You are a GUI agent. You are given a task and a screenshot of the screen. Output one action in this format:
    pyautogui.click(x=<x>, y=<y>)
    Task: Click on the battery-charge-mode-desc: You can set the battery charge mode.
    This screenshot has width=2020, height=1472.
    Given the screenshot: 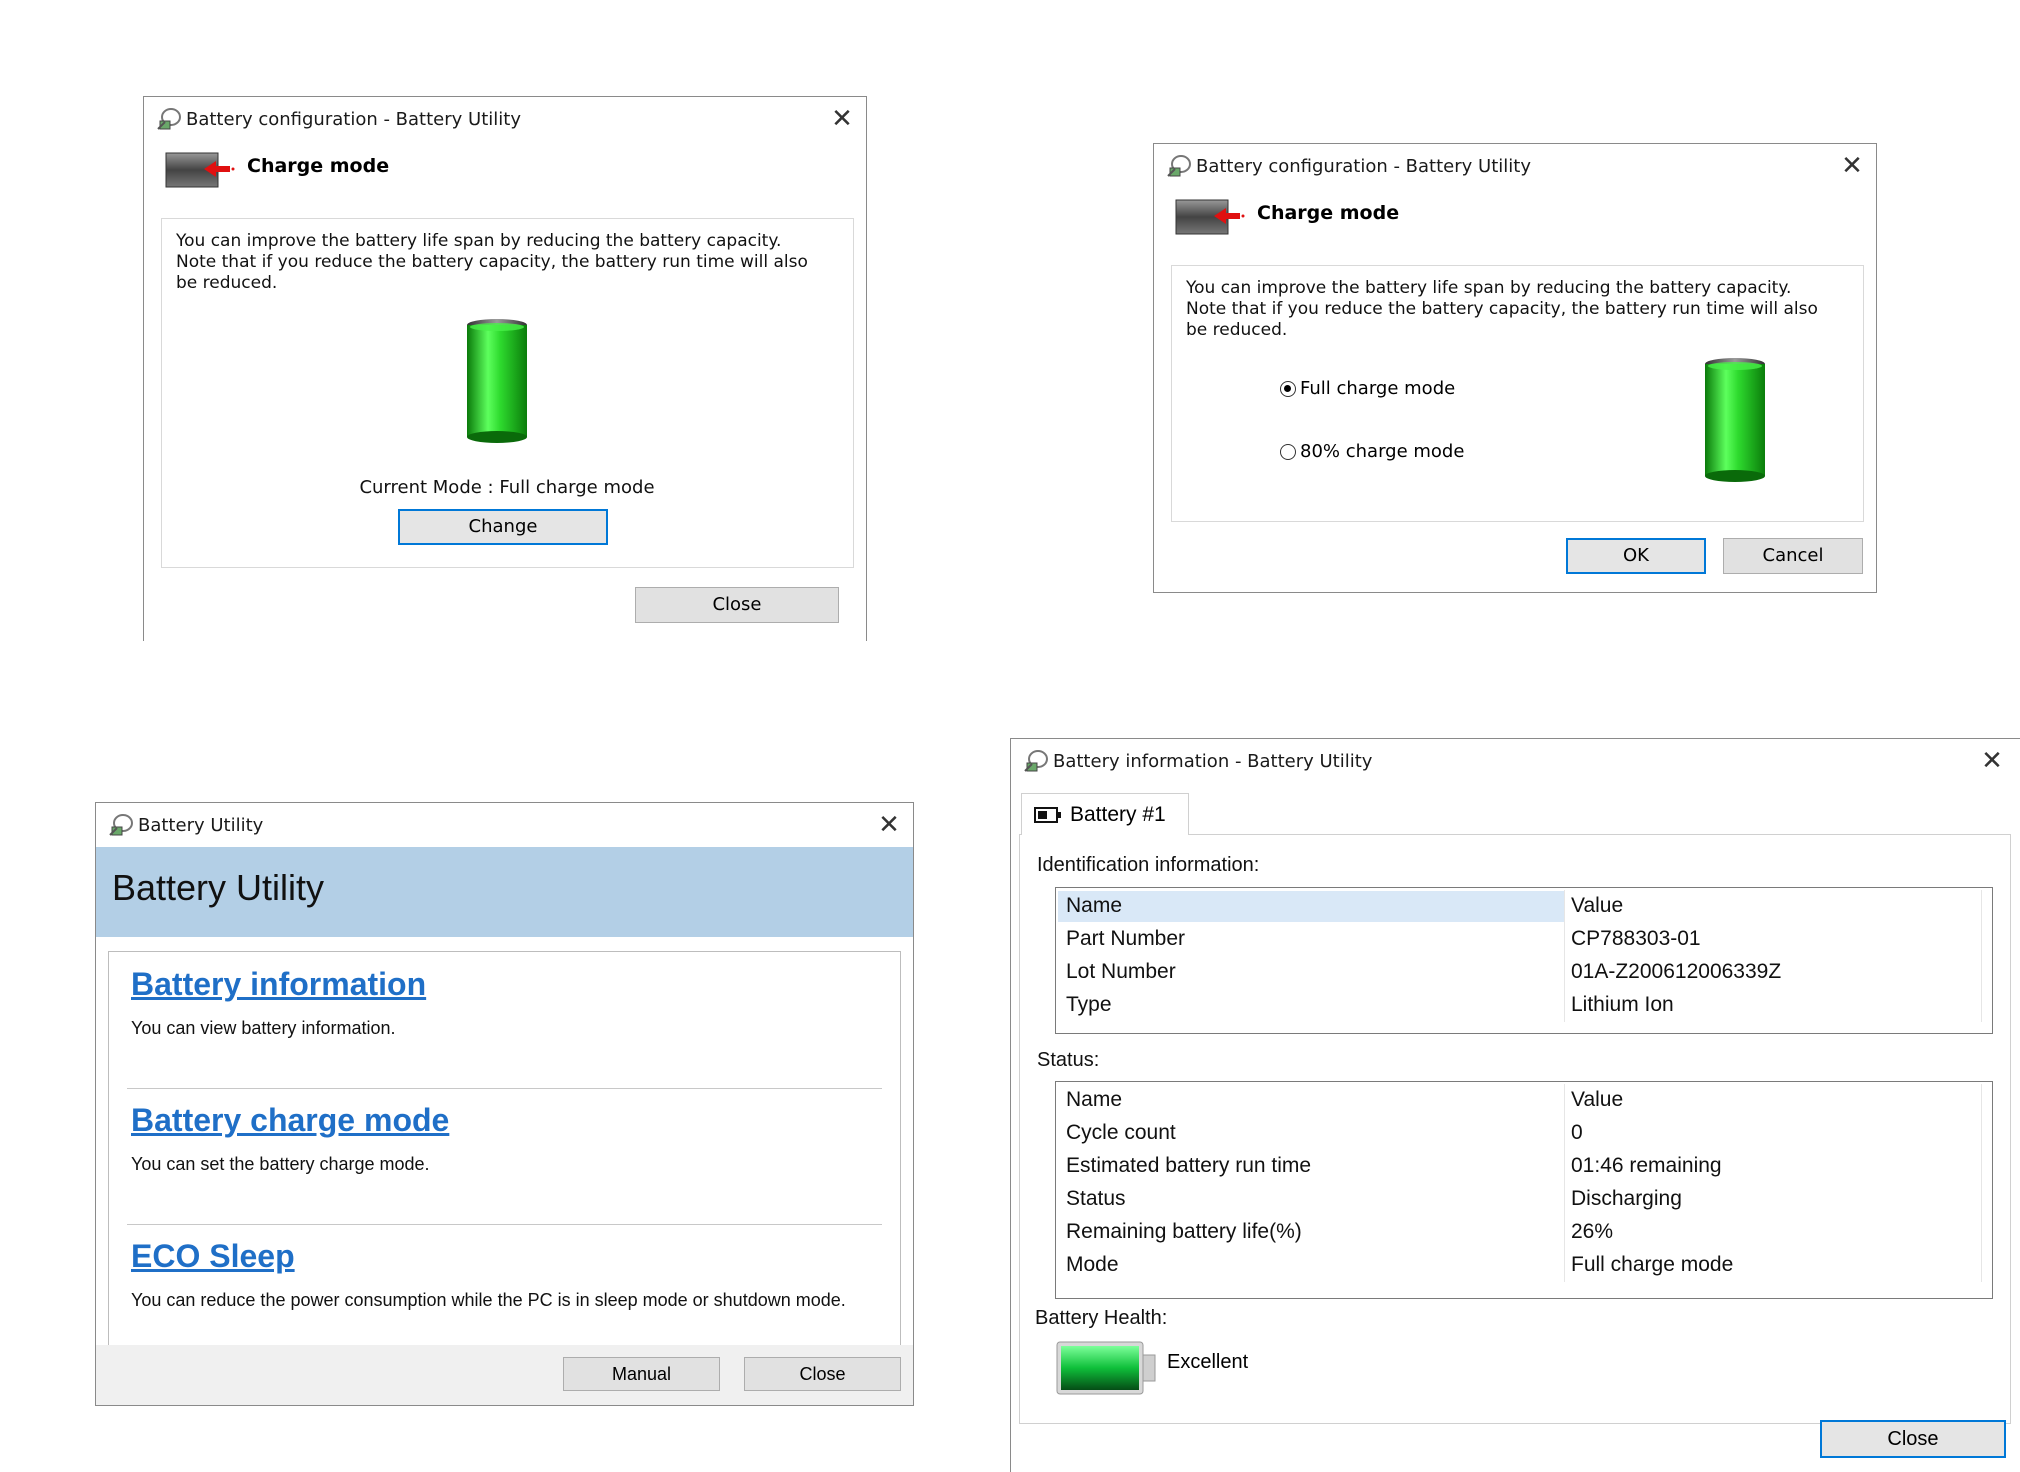 What is the action you would take?
    pyautogui.click(x=280, y=1164)
    